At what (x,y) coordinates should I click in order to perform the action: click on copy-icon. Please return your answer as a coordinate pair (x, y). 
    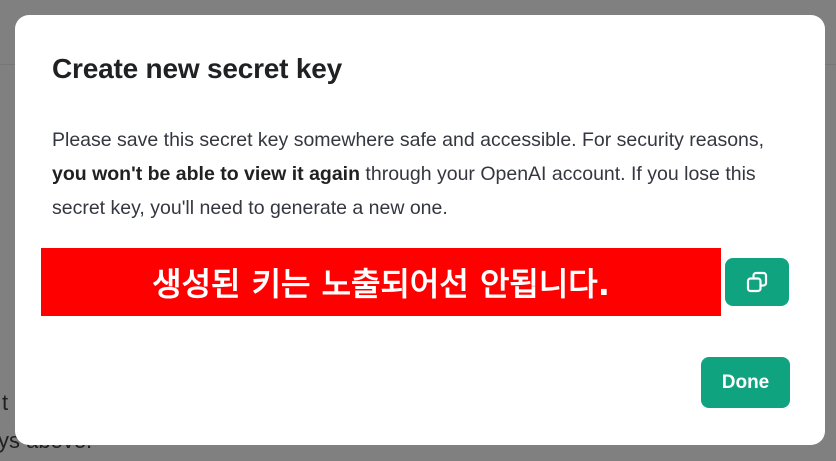
    Looking at the image, I should click on (757, 282).